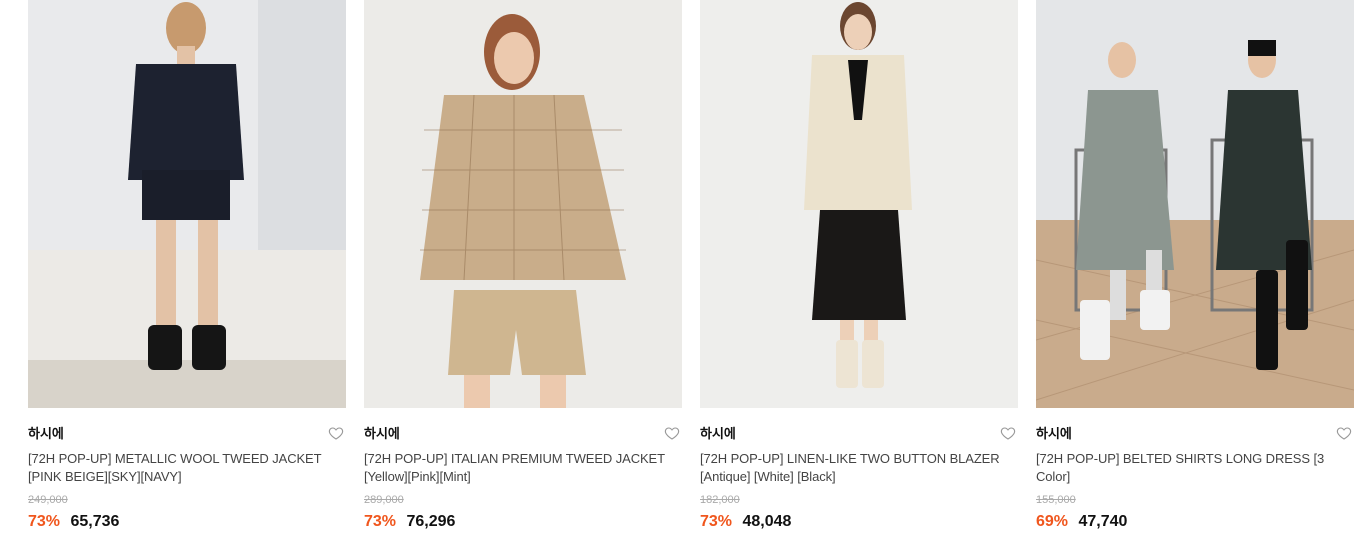 Image resolution: width=1360 pixels, height=538 pixels. Describe the element at coordinates (1056, 500) in the screenshot. I see `original-price: 155,000` at that location.